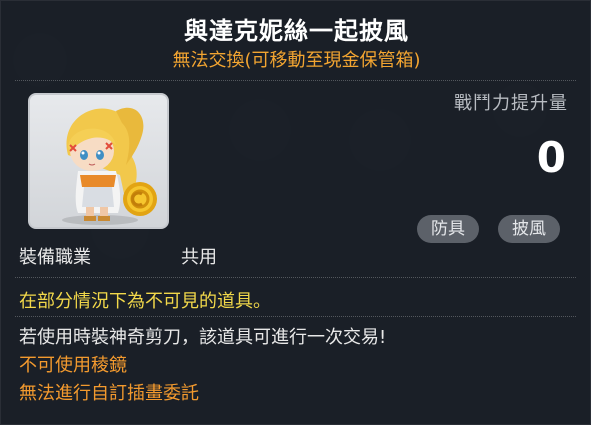 This screenshot has height=425, width=591. I want to click on custom-art-restriction-note: 無法進行自訂插畫委託, so click(109, 393).